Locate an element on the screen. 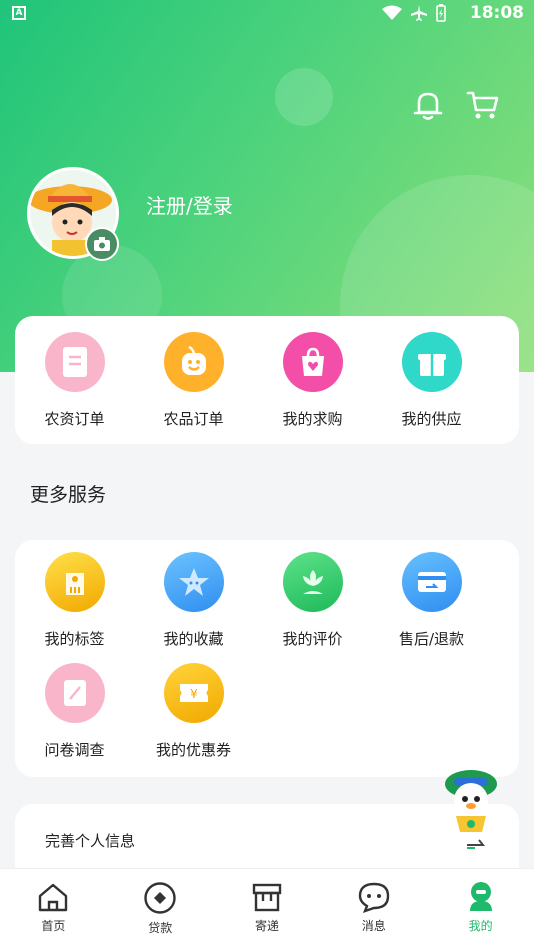 The width and height of the screenshot is (534, 950). bell-icon is located at coordinates (428, 105).